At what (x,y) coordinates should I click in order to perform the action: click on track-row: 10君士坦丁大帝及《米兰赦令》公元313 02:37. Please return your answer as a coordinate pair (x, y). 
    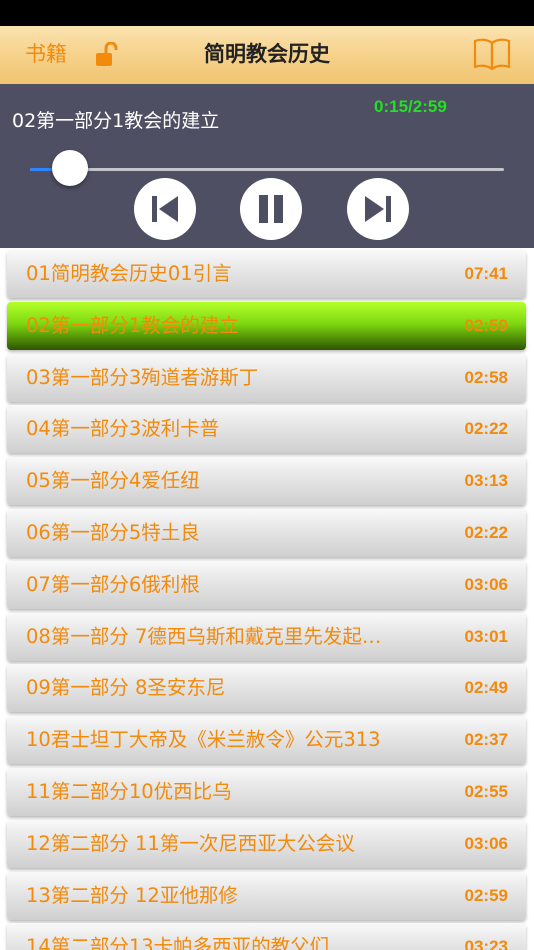
    Looking at the image, I should click on (266, 740).